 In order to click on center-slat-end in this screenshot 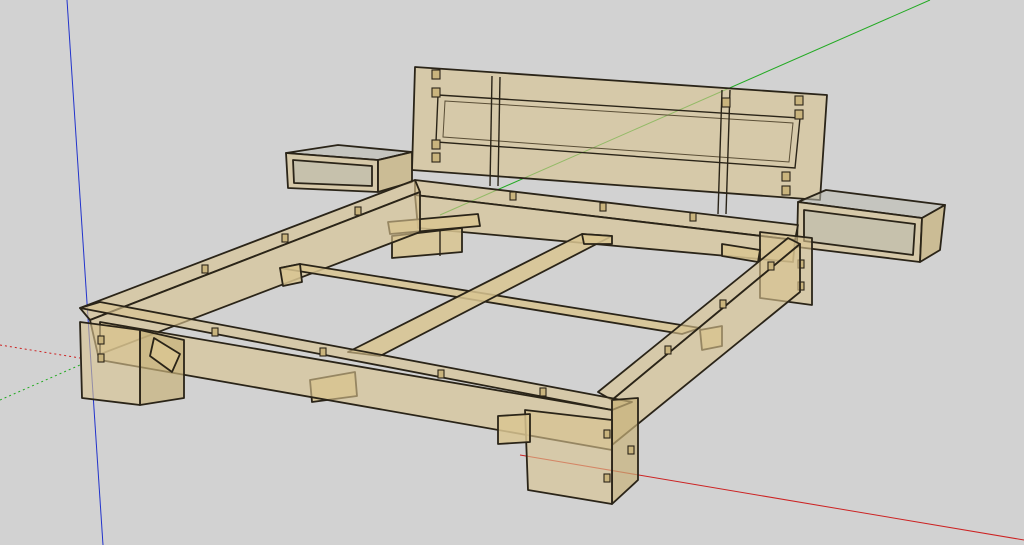, I will do `click(597, 239)`.